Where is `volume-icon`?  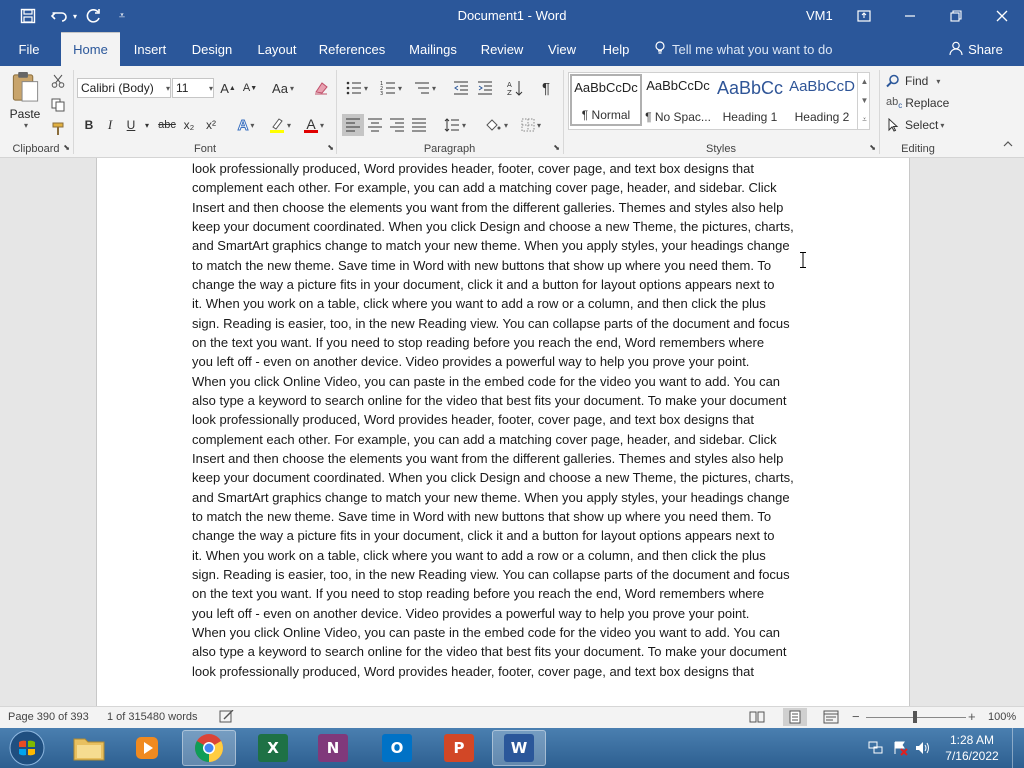 volume-icon is located at coordinates (923, 750).